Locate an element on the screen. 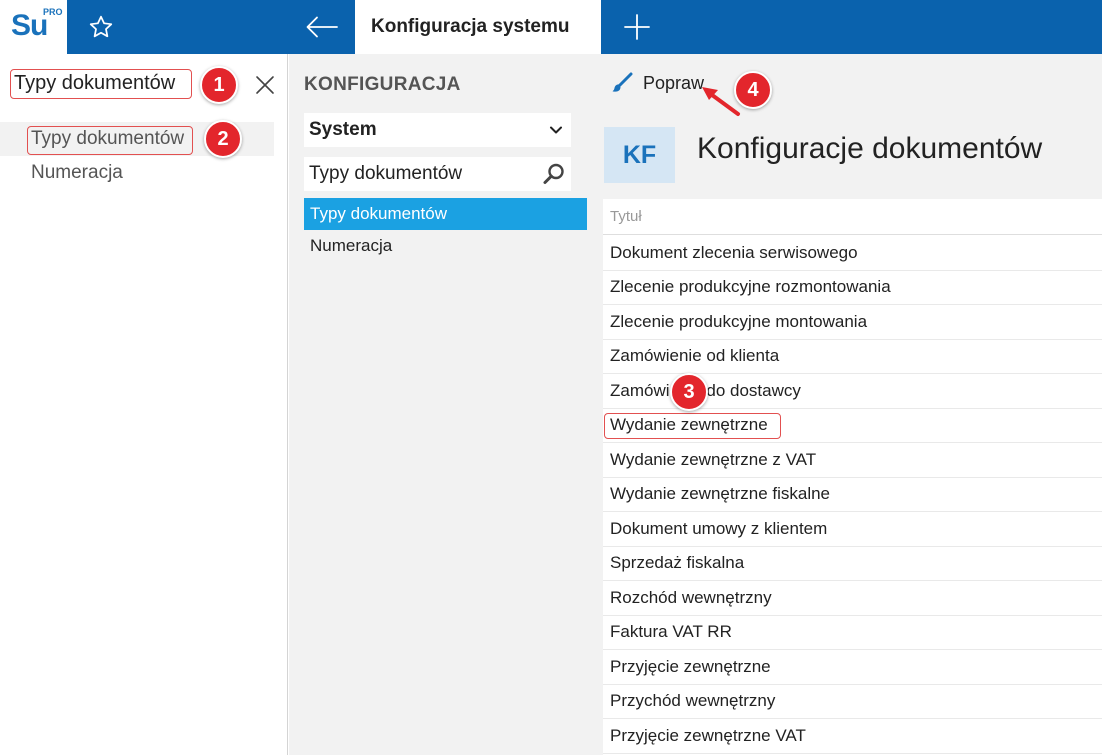 The height and width of the screenshot is (755, 1102). step-marker-4: 4 is located at coordinates (753, 90).